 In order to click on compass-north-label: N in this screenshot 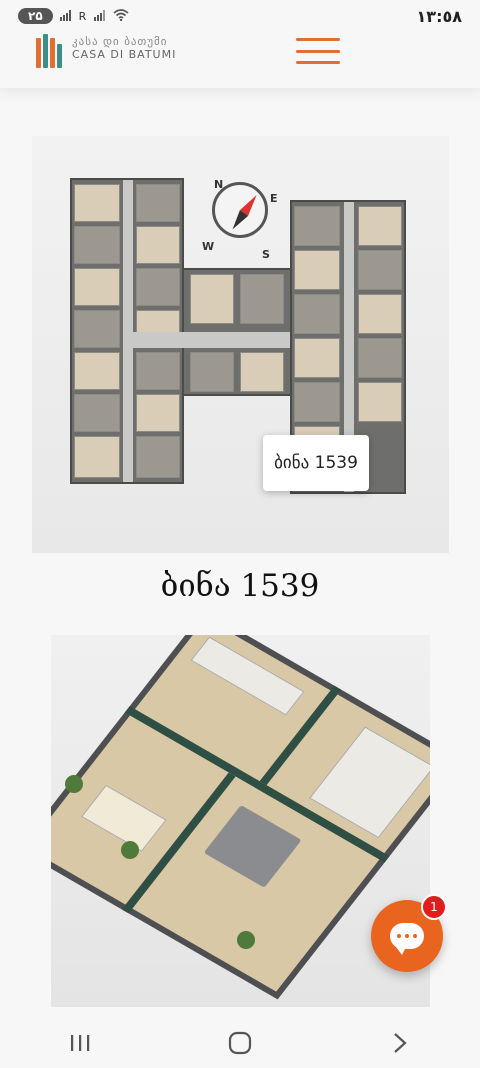, I will do `click(219, 184)`.